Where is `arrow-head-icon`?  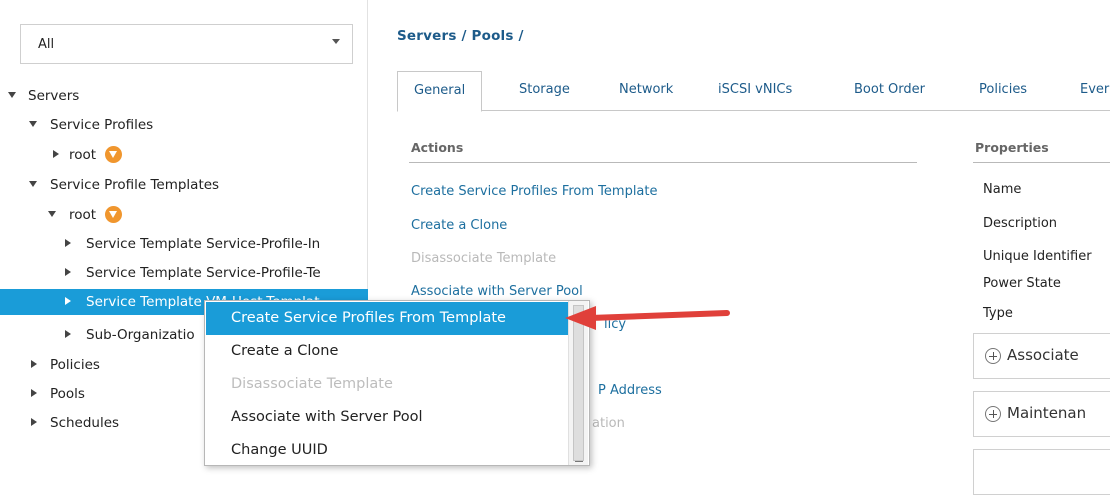 arrow-head-icon is located at coordinates (580, 318).